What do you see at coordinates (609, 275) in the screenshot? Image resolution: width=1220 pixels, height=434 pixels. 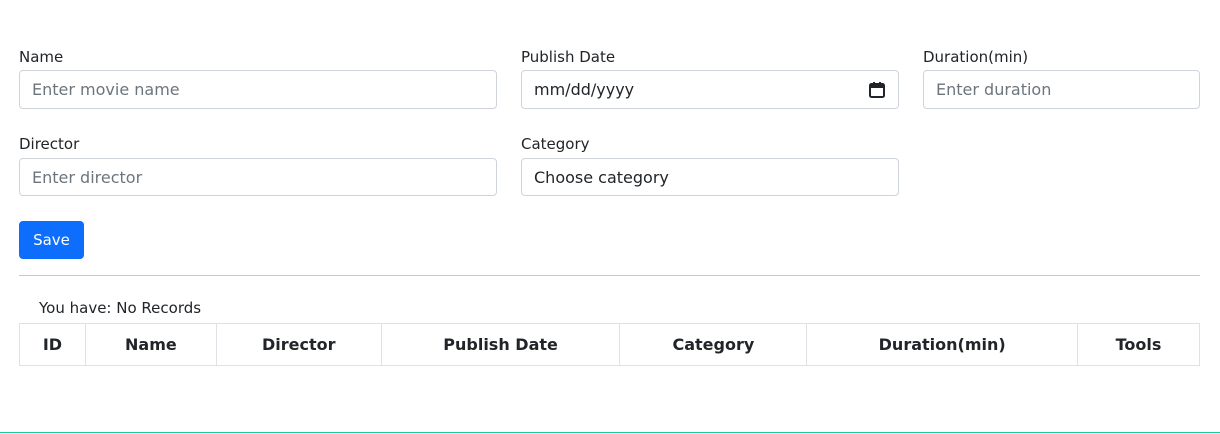 I see `divider` at bounding box center [609, 275].